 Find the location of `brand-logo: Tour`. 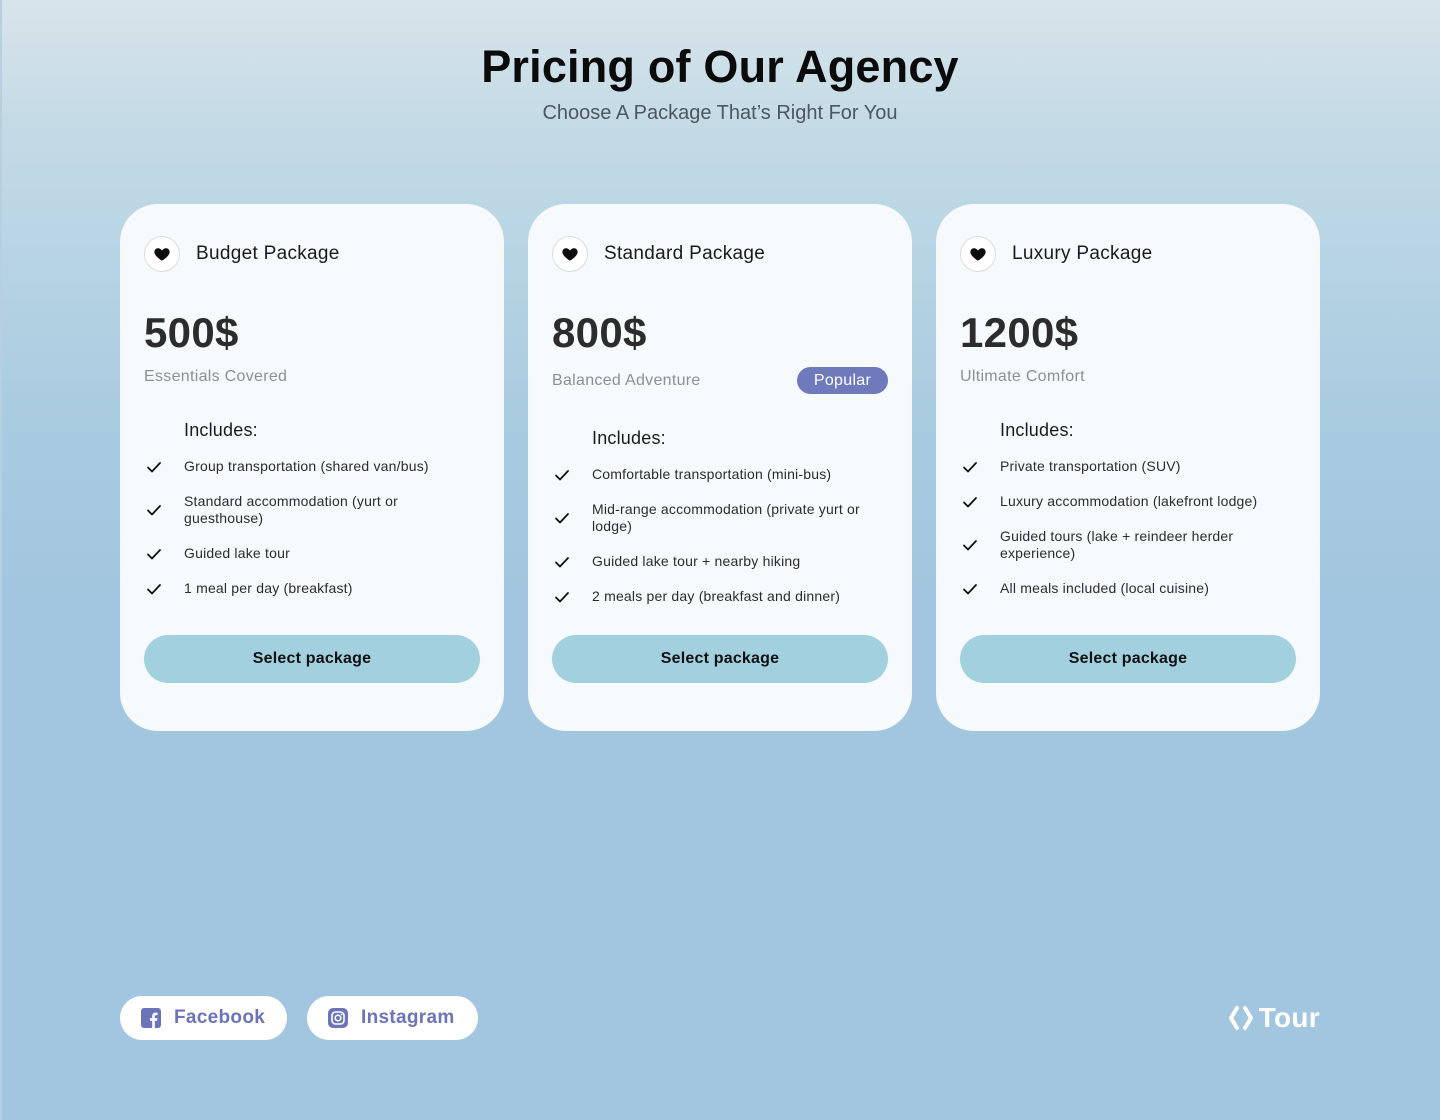

brand-logo: Tour is located at coordinates (1273, 1018).